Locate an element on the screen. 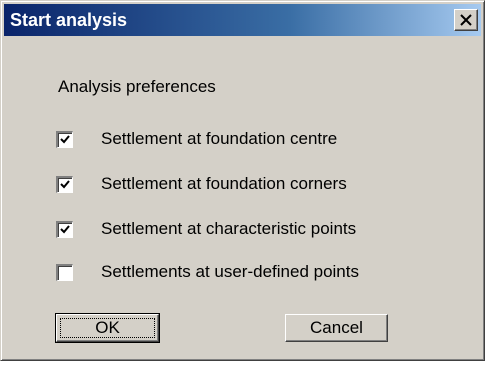 This screenshot has width=485, height=387. option-label-foundation-centre: Settlement at foundation centre is located at coordinates (219, 138).